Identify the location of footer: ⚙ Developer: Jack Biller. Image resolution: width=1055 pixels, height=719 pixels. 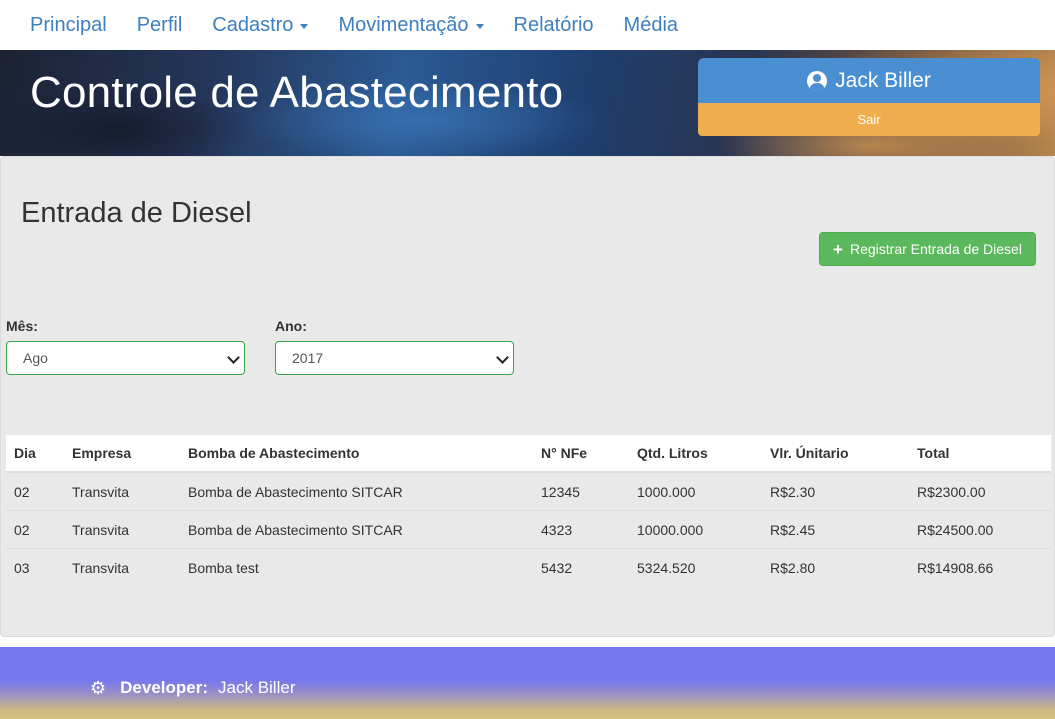
(527, 683).